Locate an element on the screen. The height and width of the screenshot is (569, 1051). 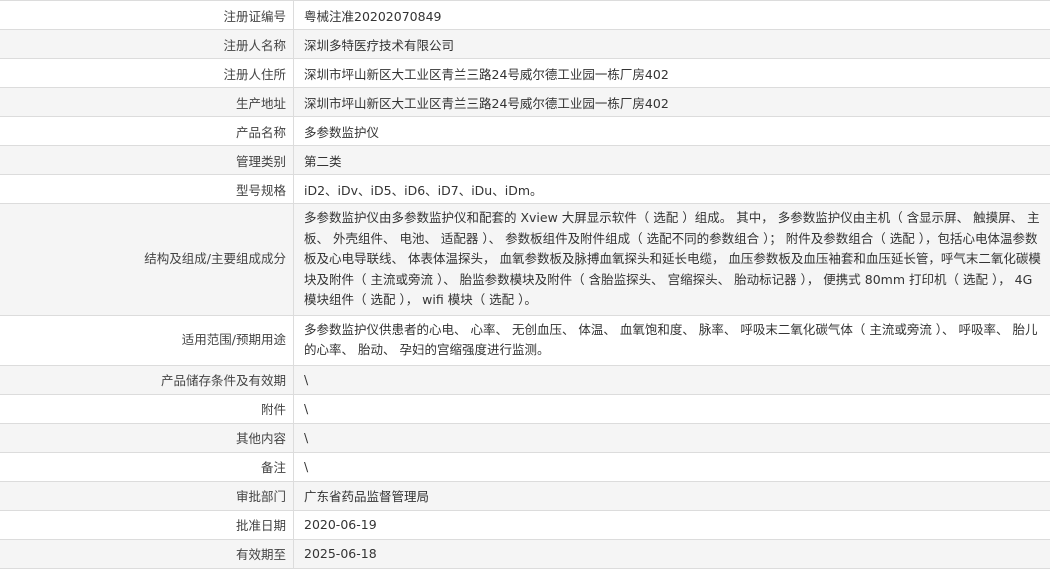
row-production-address: 生产地址 深圳市坪山新区大工业区青兰三路24号威尔德工业园一栋厂房402 is located at coordinates (525, 102).